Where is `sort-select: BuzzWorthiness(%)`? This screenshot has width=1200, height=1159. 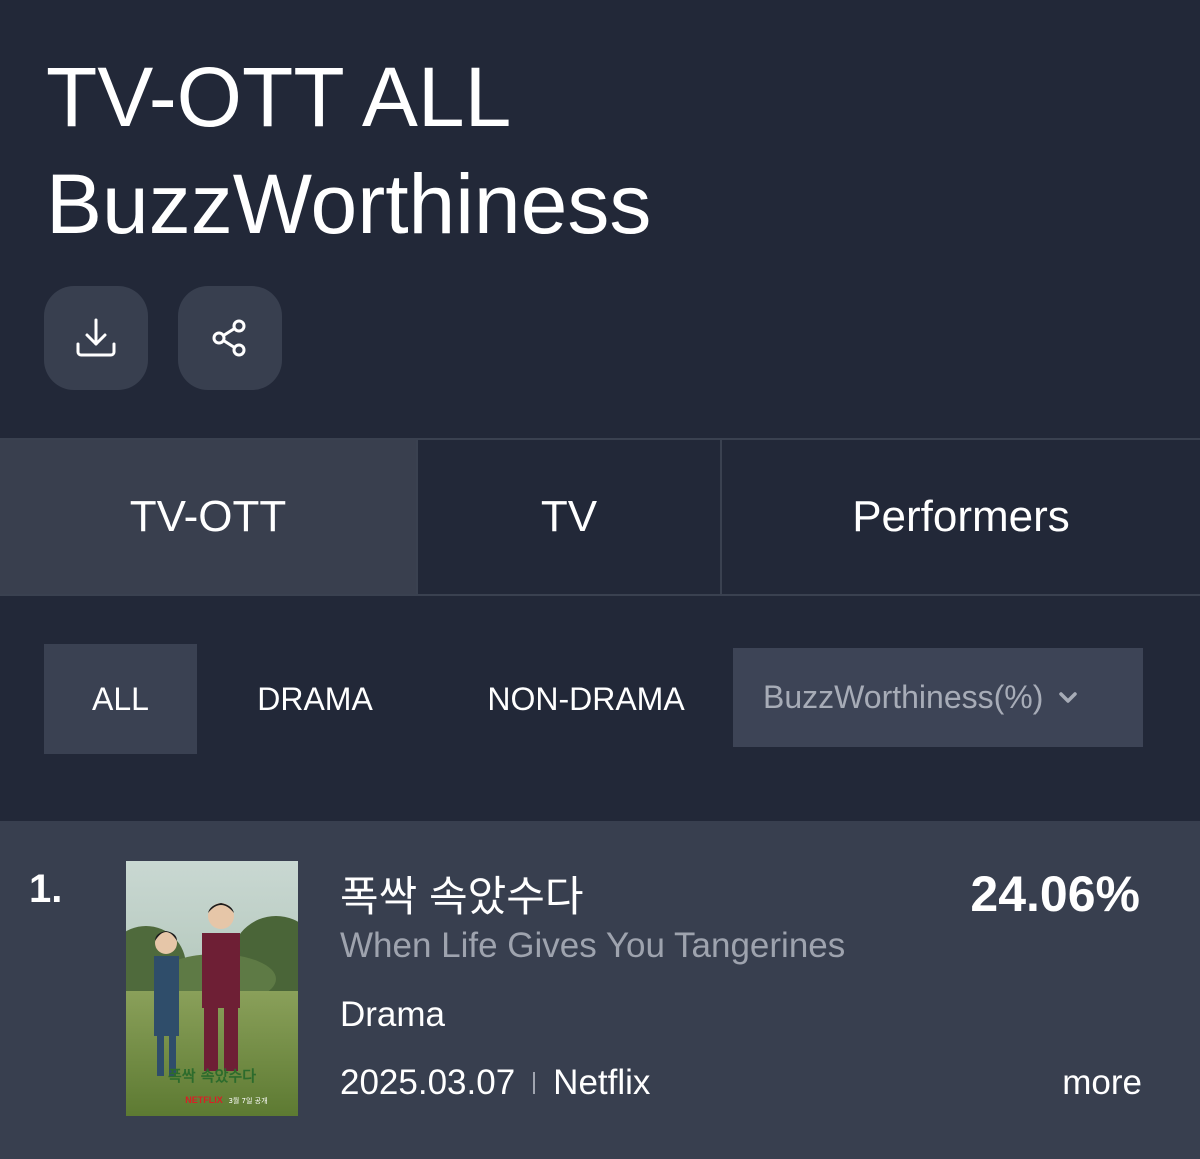 sort-select: BuzzWorthiness(%) is located at coordinates (938, 697).